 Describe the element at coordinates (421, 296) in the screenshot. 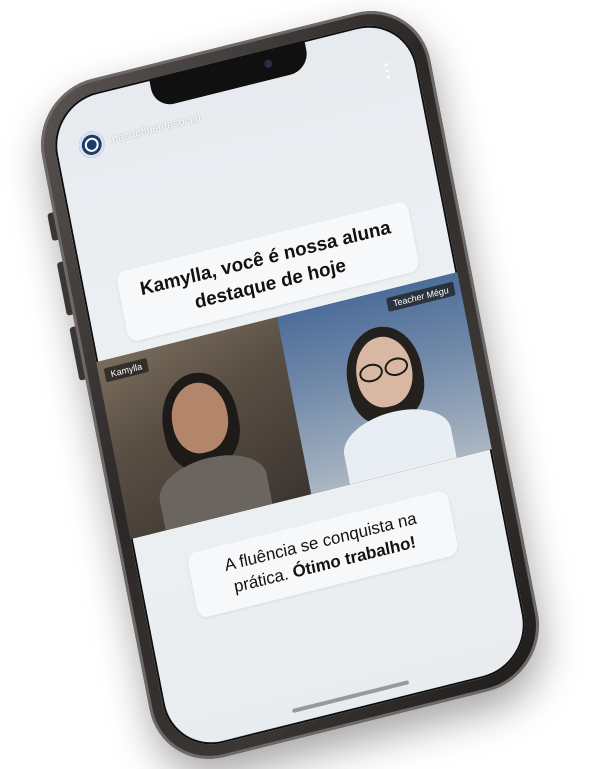

I see `participant-name-right: Teacher Mégu` at that location.